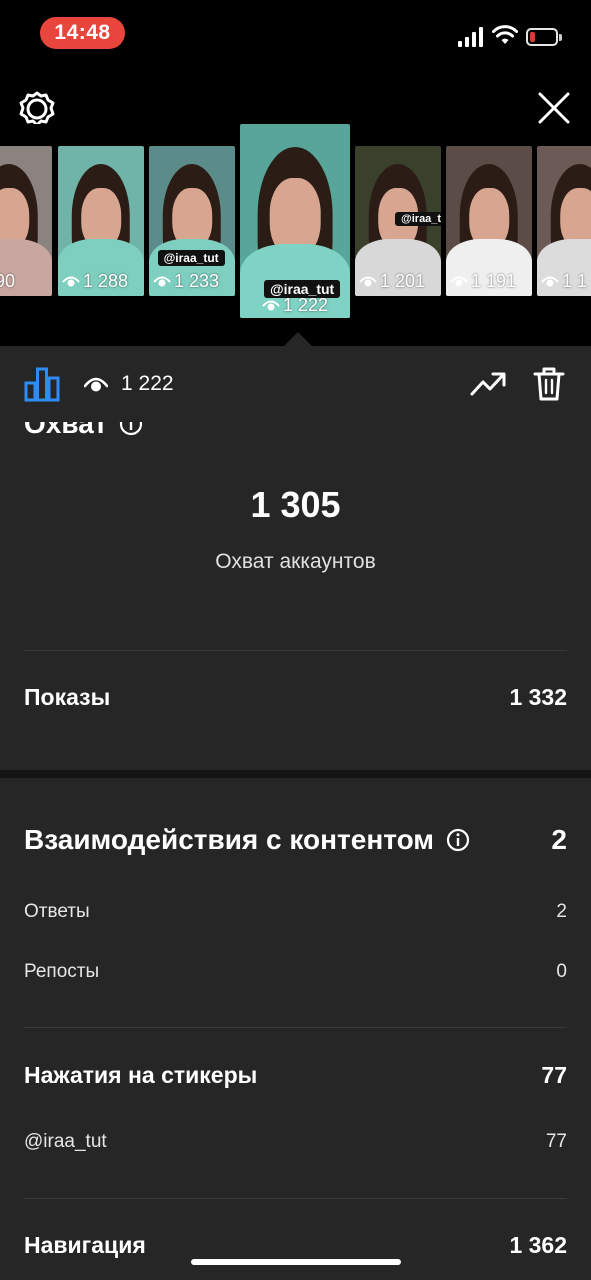 The width and height of the screenshot is (591, 1280). What do you see at coordinates (542, 37) in the screenshot?
I see `battery-icon` at bounding box center [542, 37].